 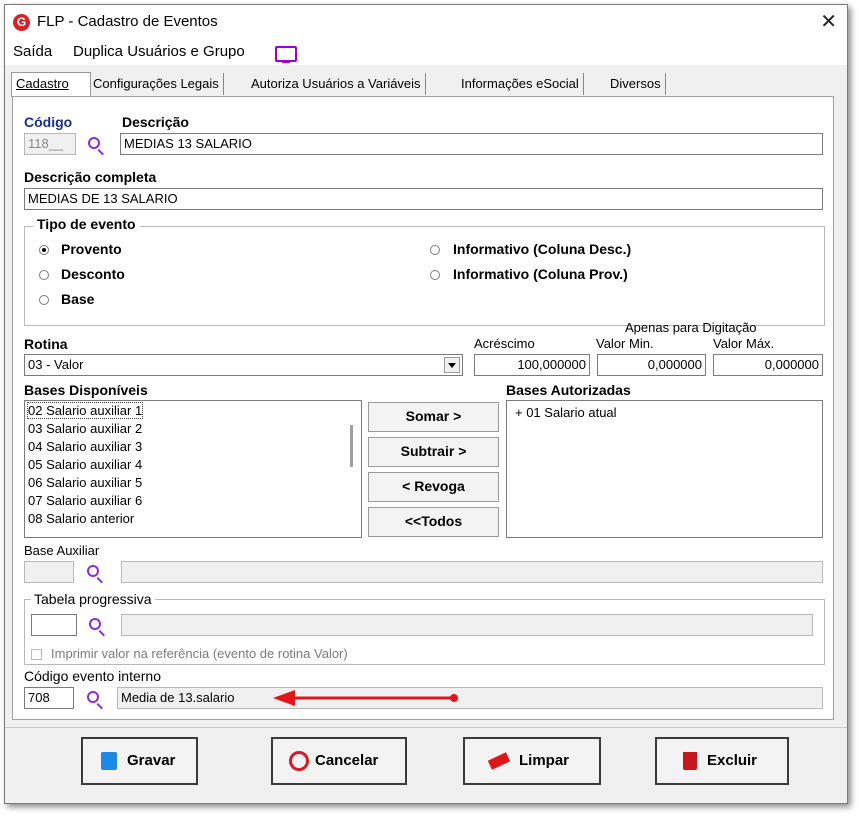 I want to click on save-icon, so click(x=109, y=761).